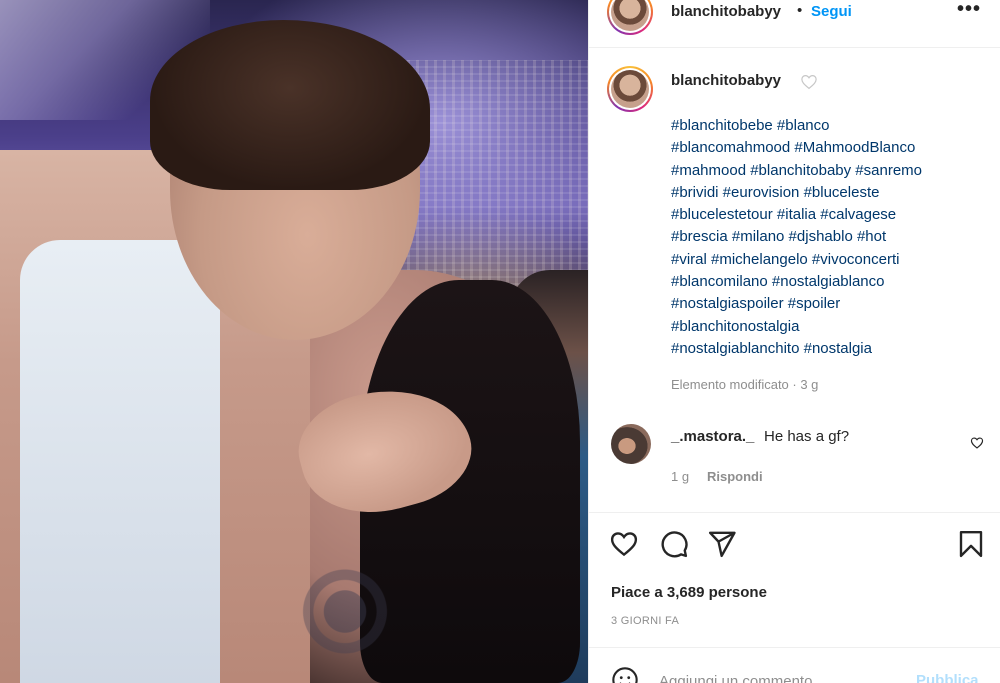 The height and width of the screenshot is (683, 1000). Describe the element at coordinates (831, 327) in the screenshot. I see `hashtag-line: #blanchitonostalgia` at that location.